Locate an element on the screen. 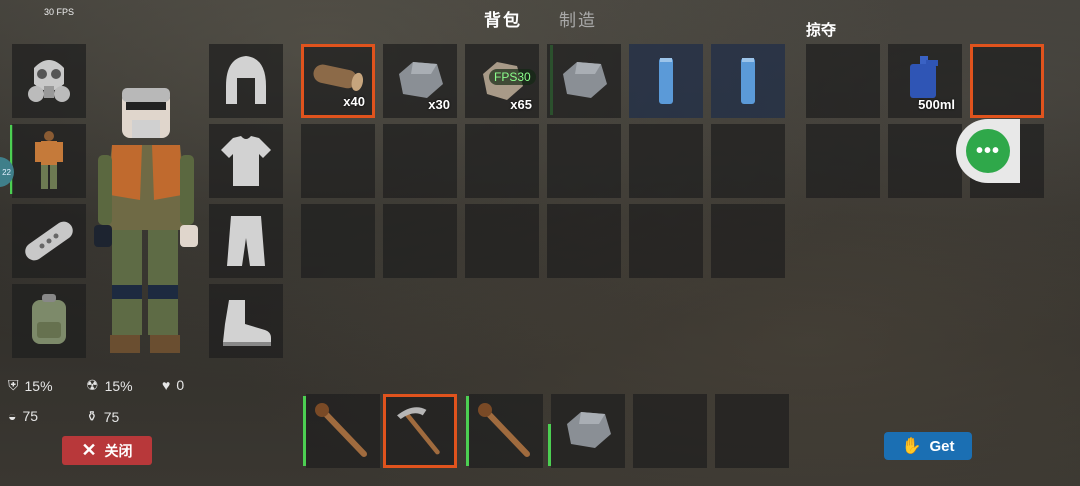 The width and height of the screenshot is (1080, 486). bottle-icon: ⚱ is located at coordinates (92, 416).